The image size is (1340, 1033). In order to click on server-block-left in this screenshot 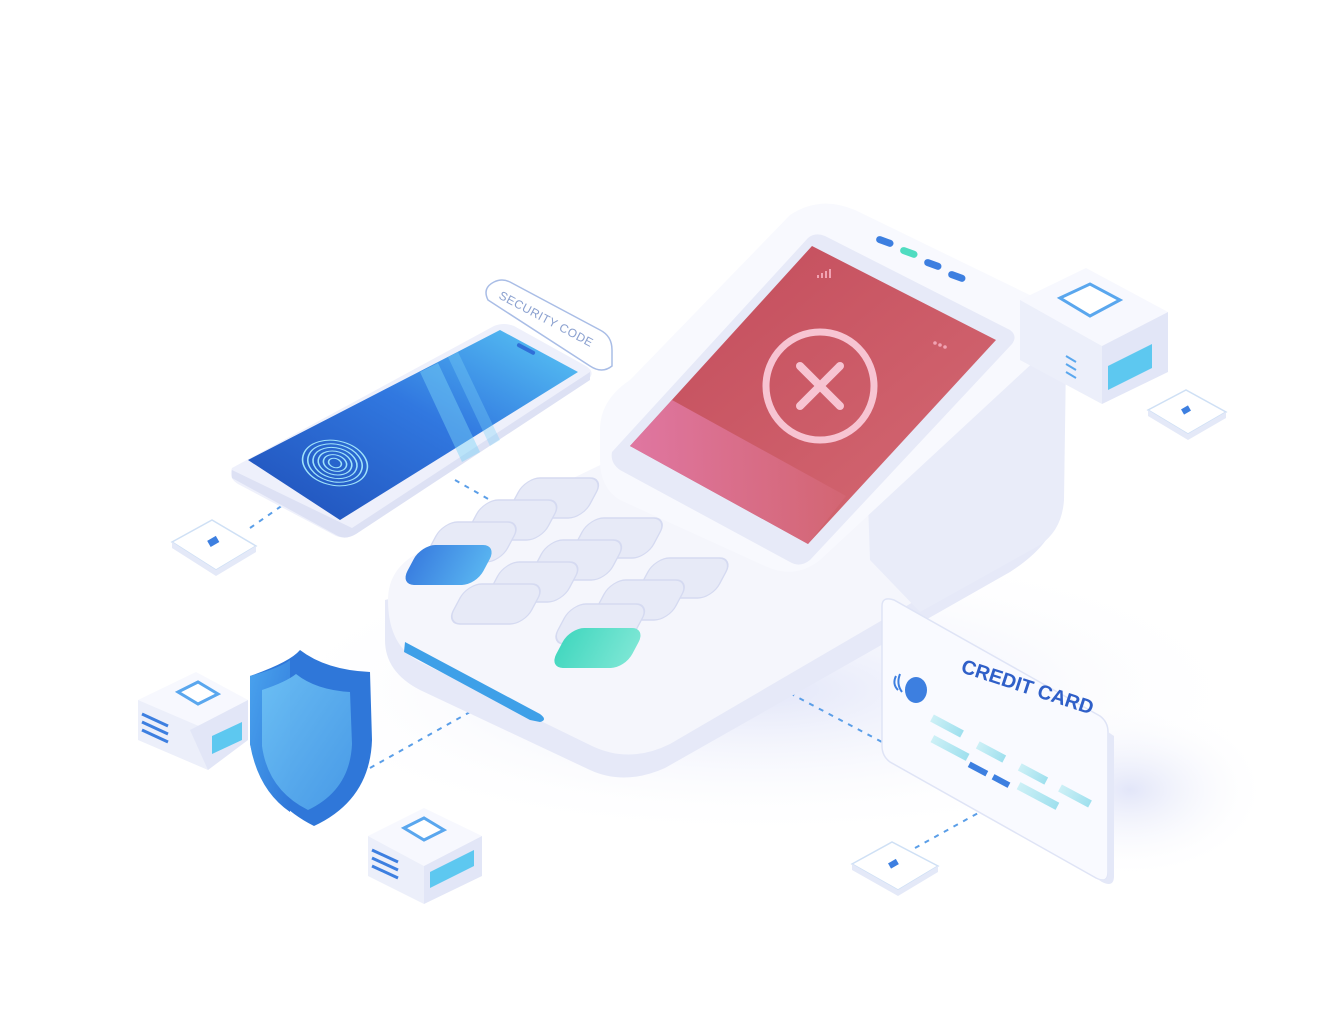, I will do `click(193, 721)`.